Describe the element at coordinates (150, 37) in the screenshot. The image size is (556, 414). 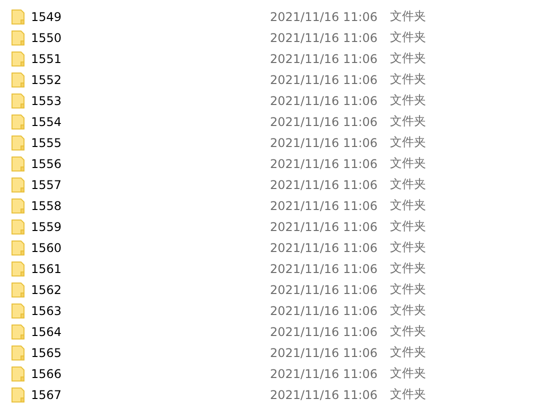
I see `file-name: 1550` at that location.